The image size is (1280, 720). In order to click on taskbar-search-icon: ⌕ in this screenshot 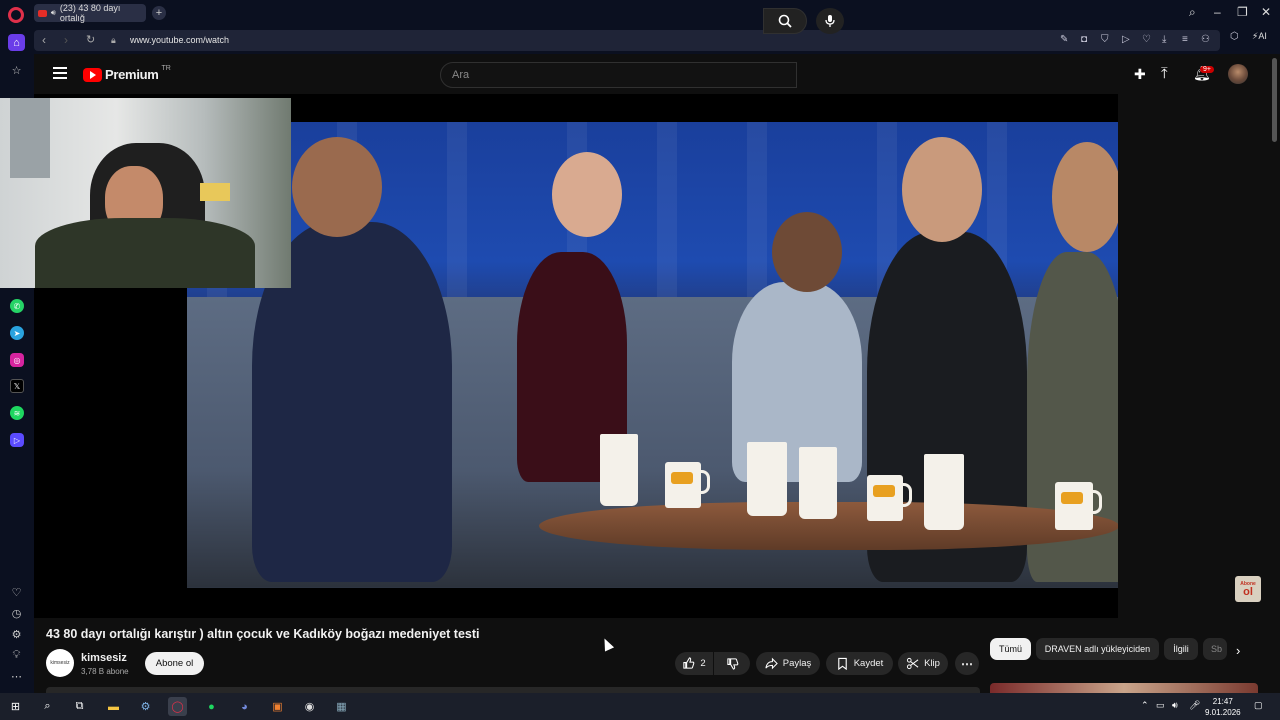, I will do `click(47, 706)`.